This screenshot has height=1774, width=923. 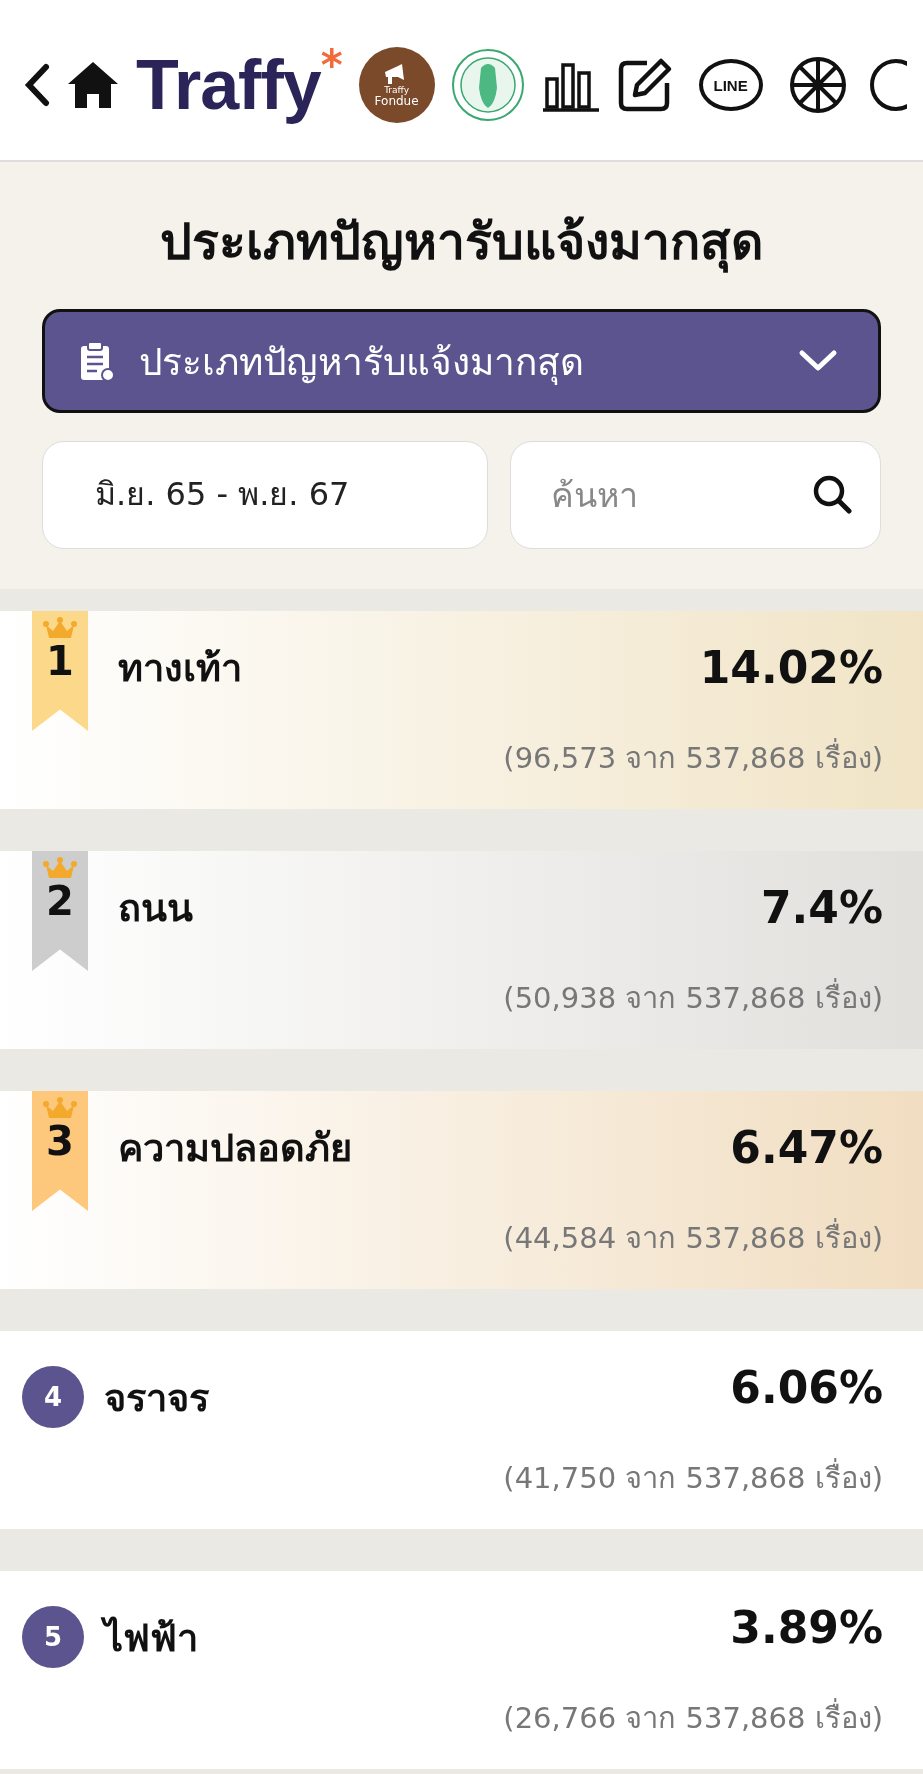 What do you see at coordinates (693, 1718) in the screenshot?
I see `report-count: (26,766 จาก 537,868 เรื่อง)` at bounding box center [693, 1718].